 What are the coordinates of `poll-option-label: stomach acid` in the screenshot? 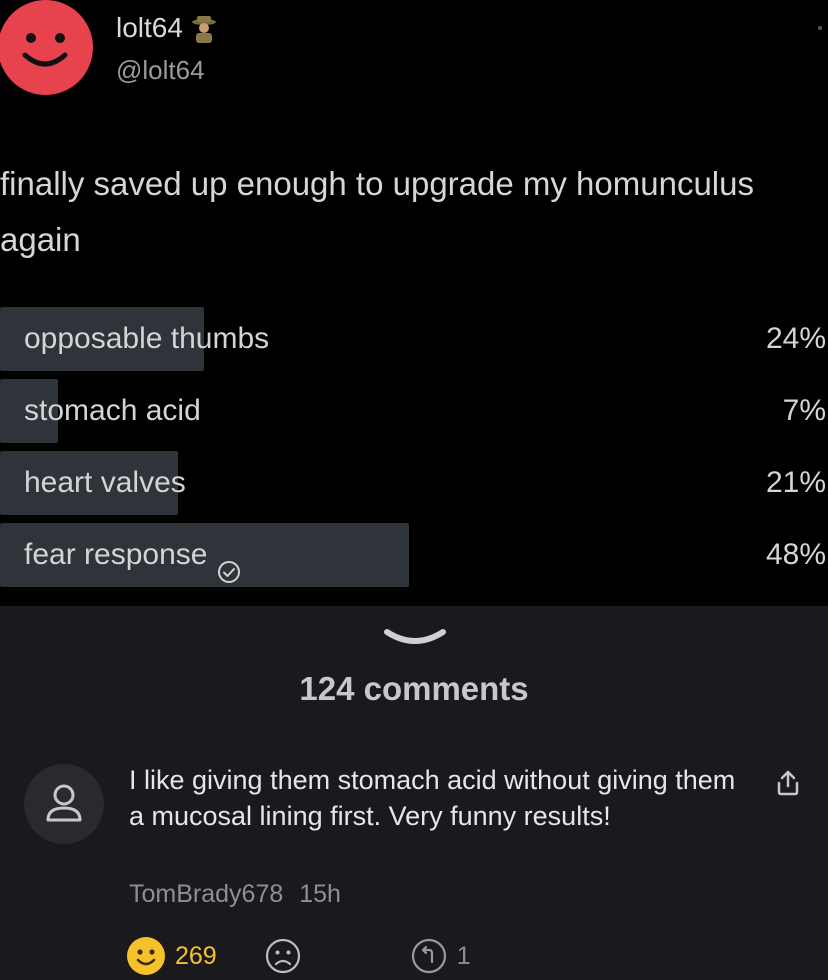 It's located at (112, 410).